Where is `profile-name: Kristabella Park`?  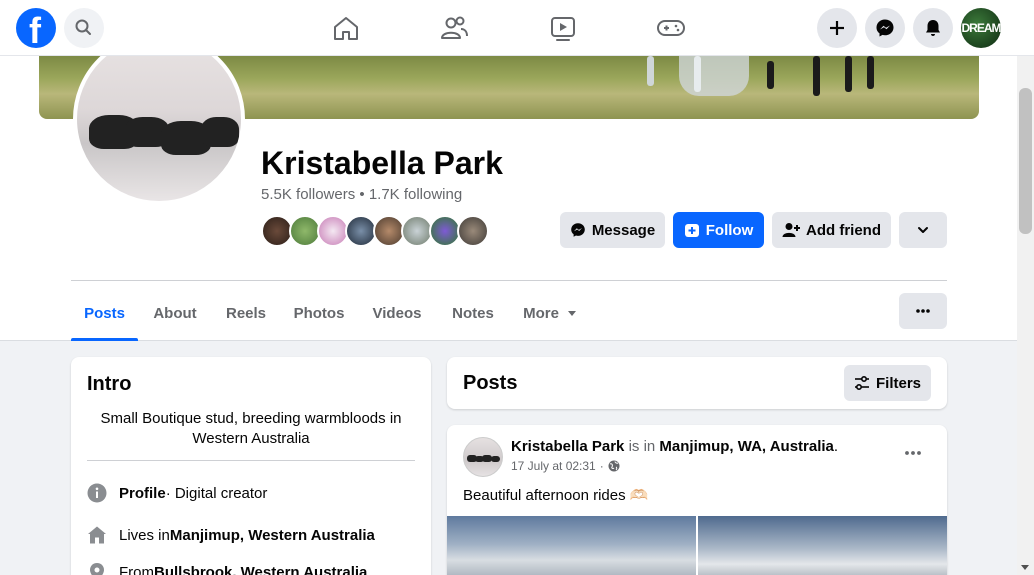
profile-name: Kristabella Park is located at coordinates (382, 163).